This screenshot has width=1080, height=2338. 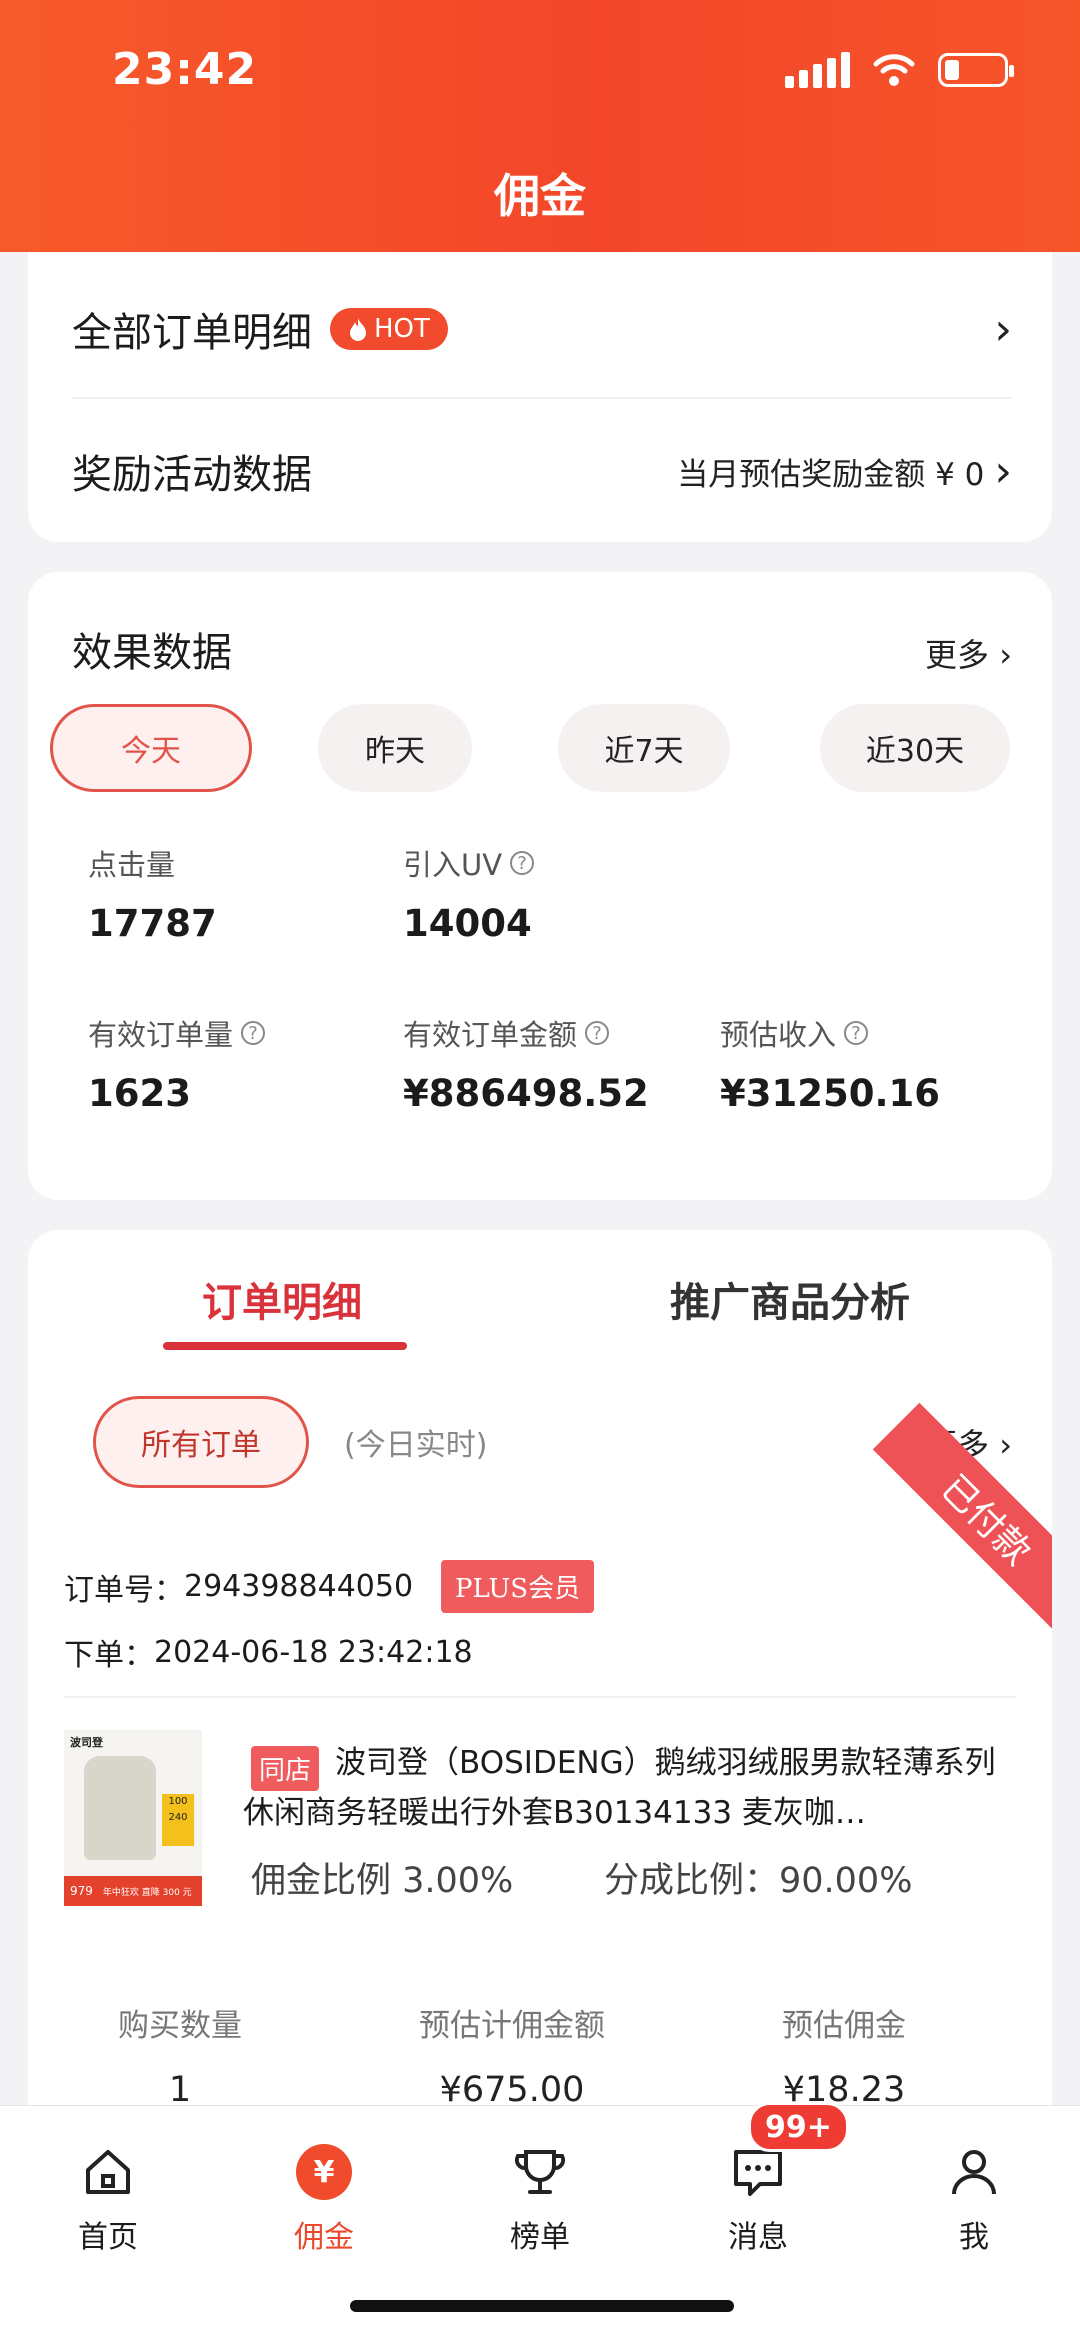 I want to click on wifi-icon, so click(x=894, y=70).